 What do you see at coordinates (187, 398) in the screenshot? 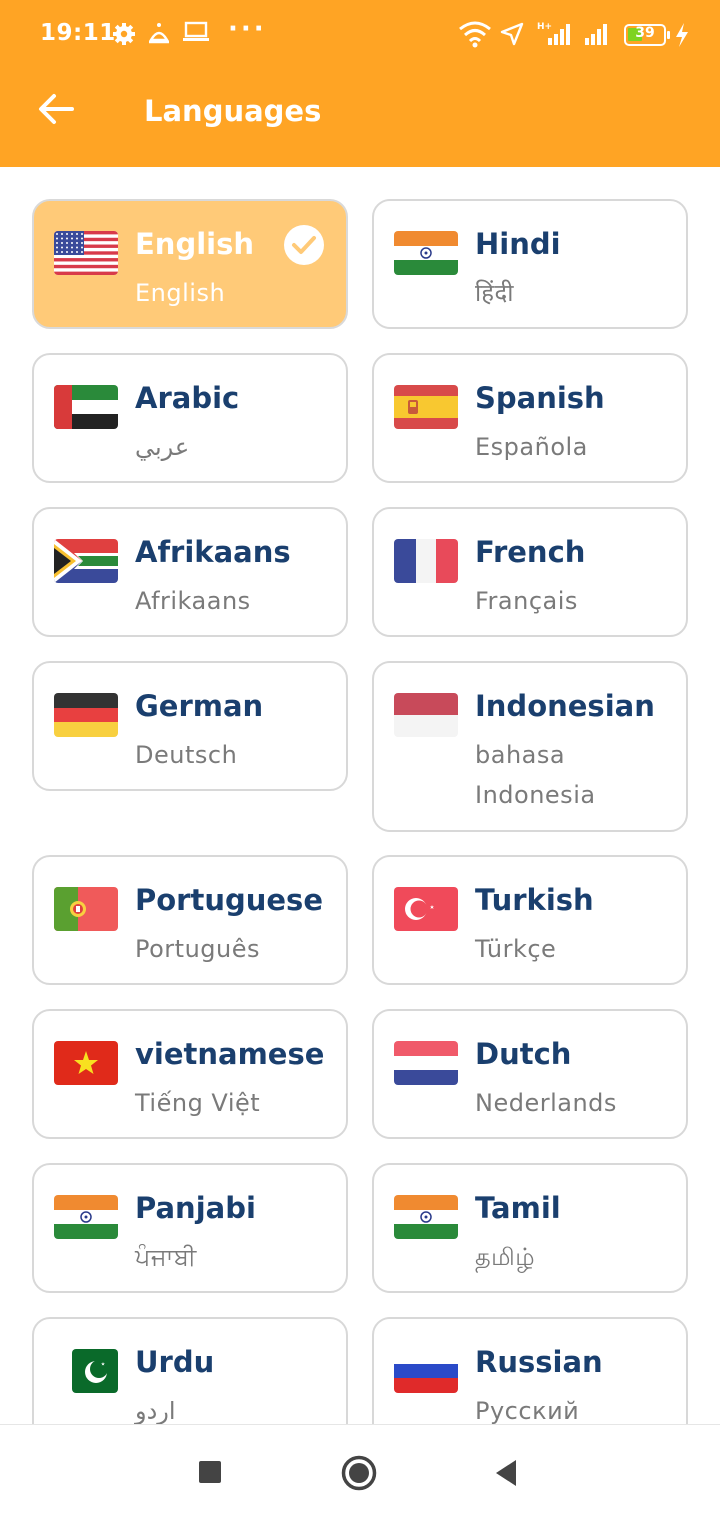
I see `language-name: Arabic` at bounding box center [187, 398].